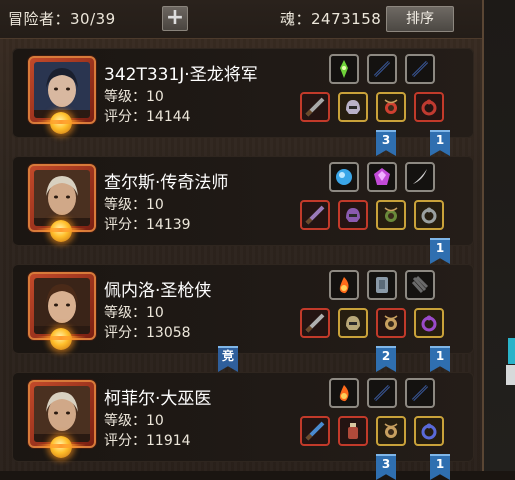 This screenshot has width=515, height=480. I want to click on wand-icon, so click(315, 431).